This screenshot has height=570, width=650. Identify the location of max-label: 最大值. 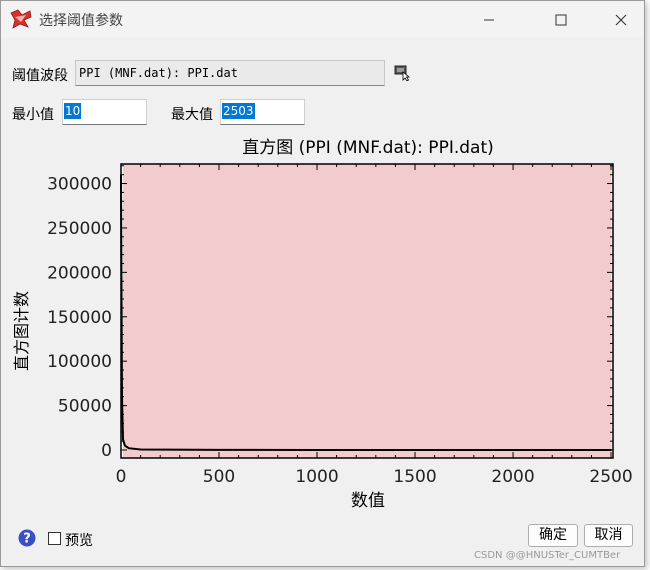
(192, 115).